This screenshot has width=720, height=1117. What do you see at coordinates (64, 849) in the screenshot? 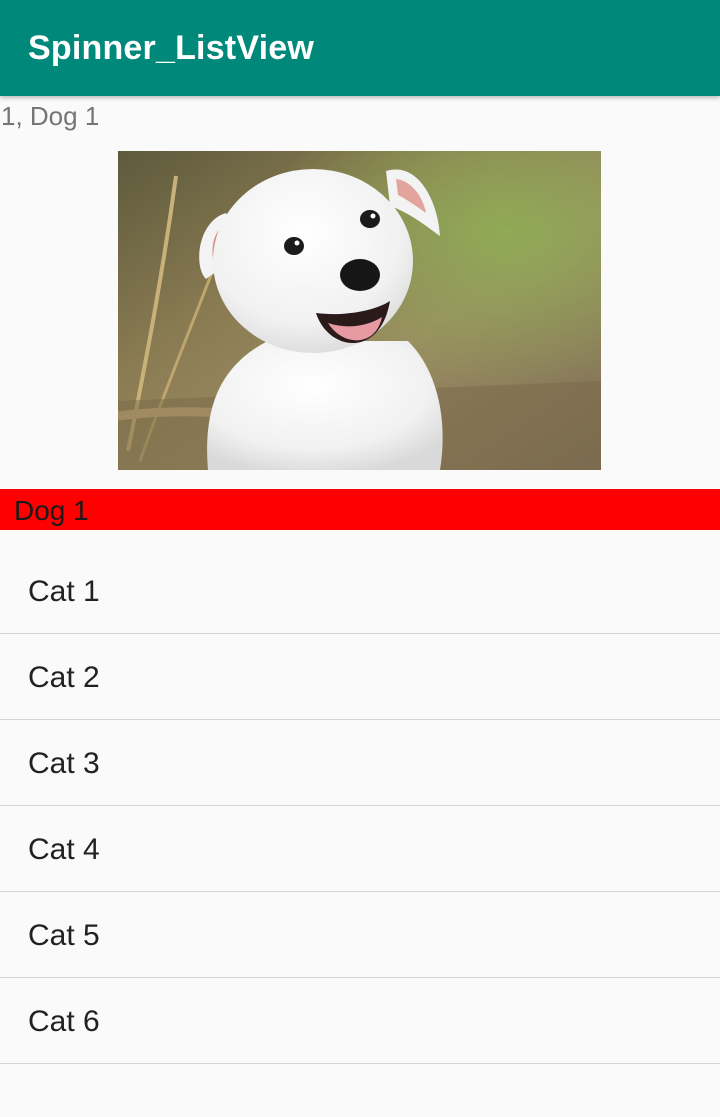
I see `list-item-label: Cat 4` at bounding box center [64, 849].